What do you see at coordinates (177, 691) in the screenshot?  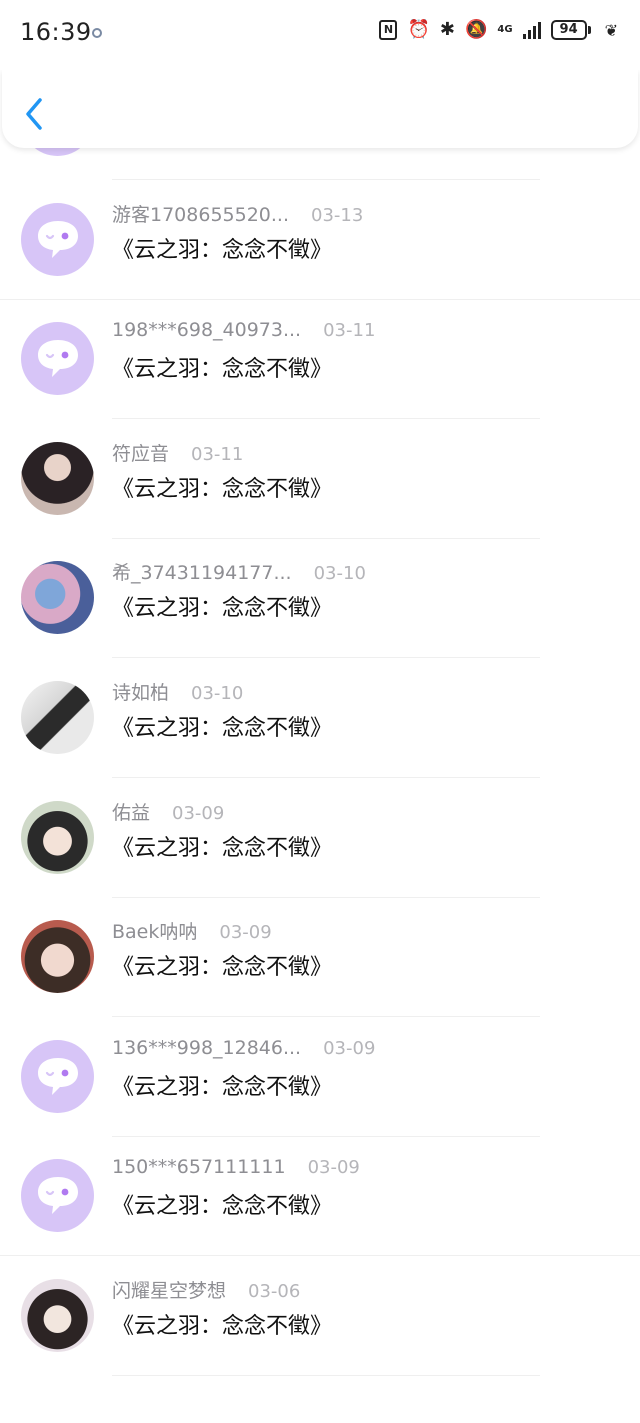 I see `comment-meta: 诗如柏 03-10` at bounding box center [177, 691].